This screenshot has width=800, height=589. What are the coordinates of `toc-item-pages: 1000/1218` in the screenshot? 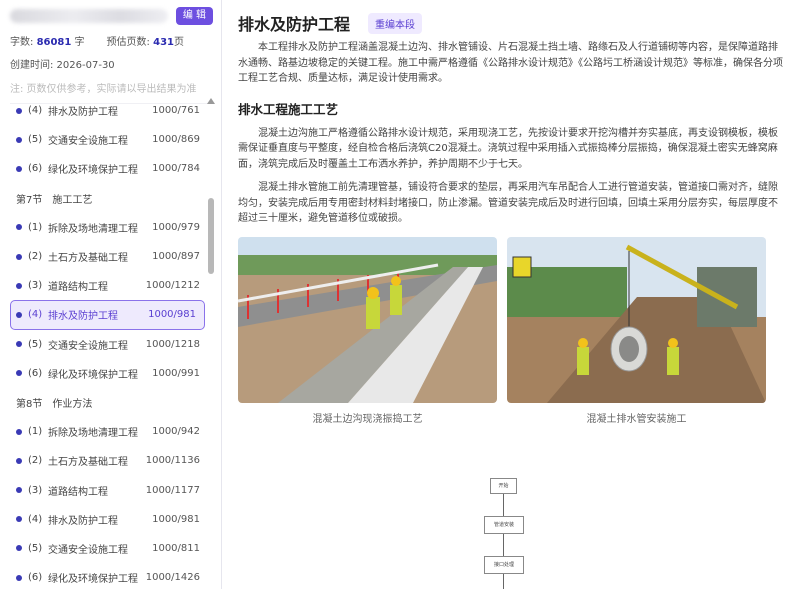 It's located at (172, 344).